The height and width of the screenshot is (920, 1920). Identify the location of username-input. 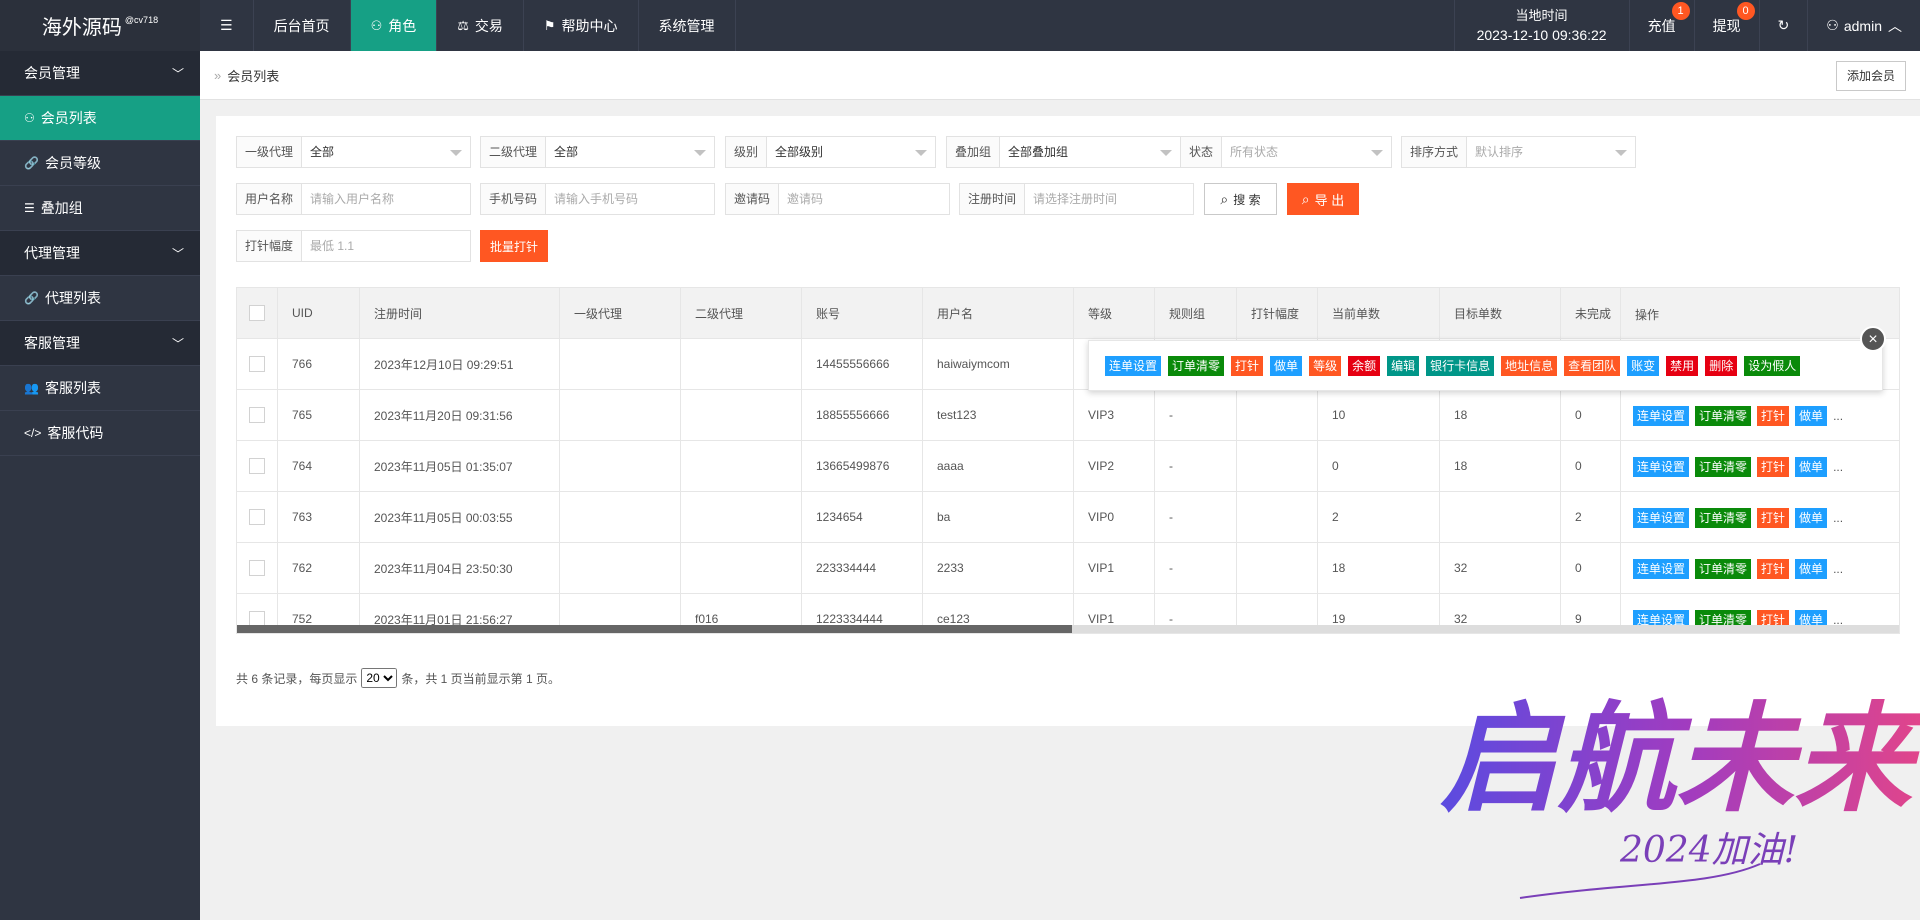
(386, 199).